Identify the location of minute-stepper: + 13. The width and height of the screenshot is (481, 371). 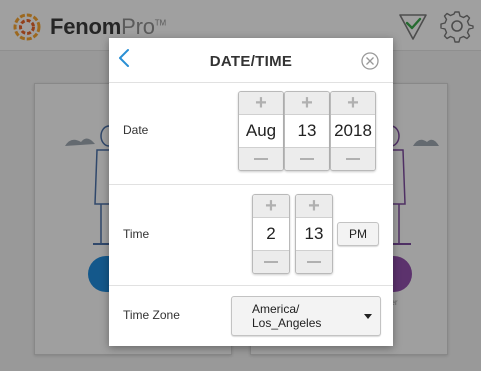
(314, 234).